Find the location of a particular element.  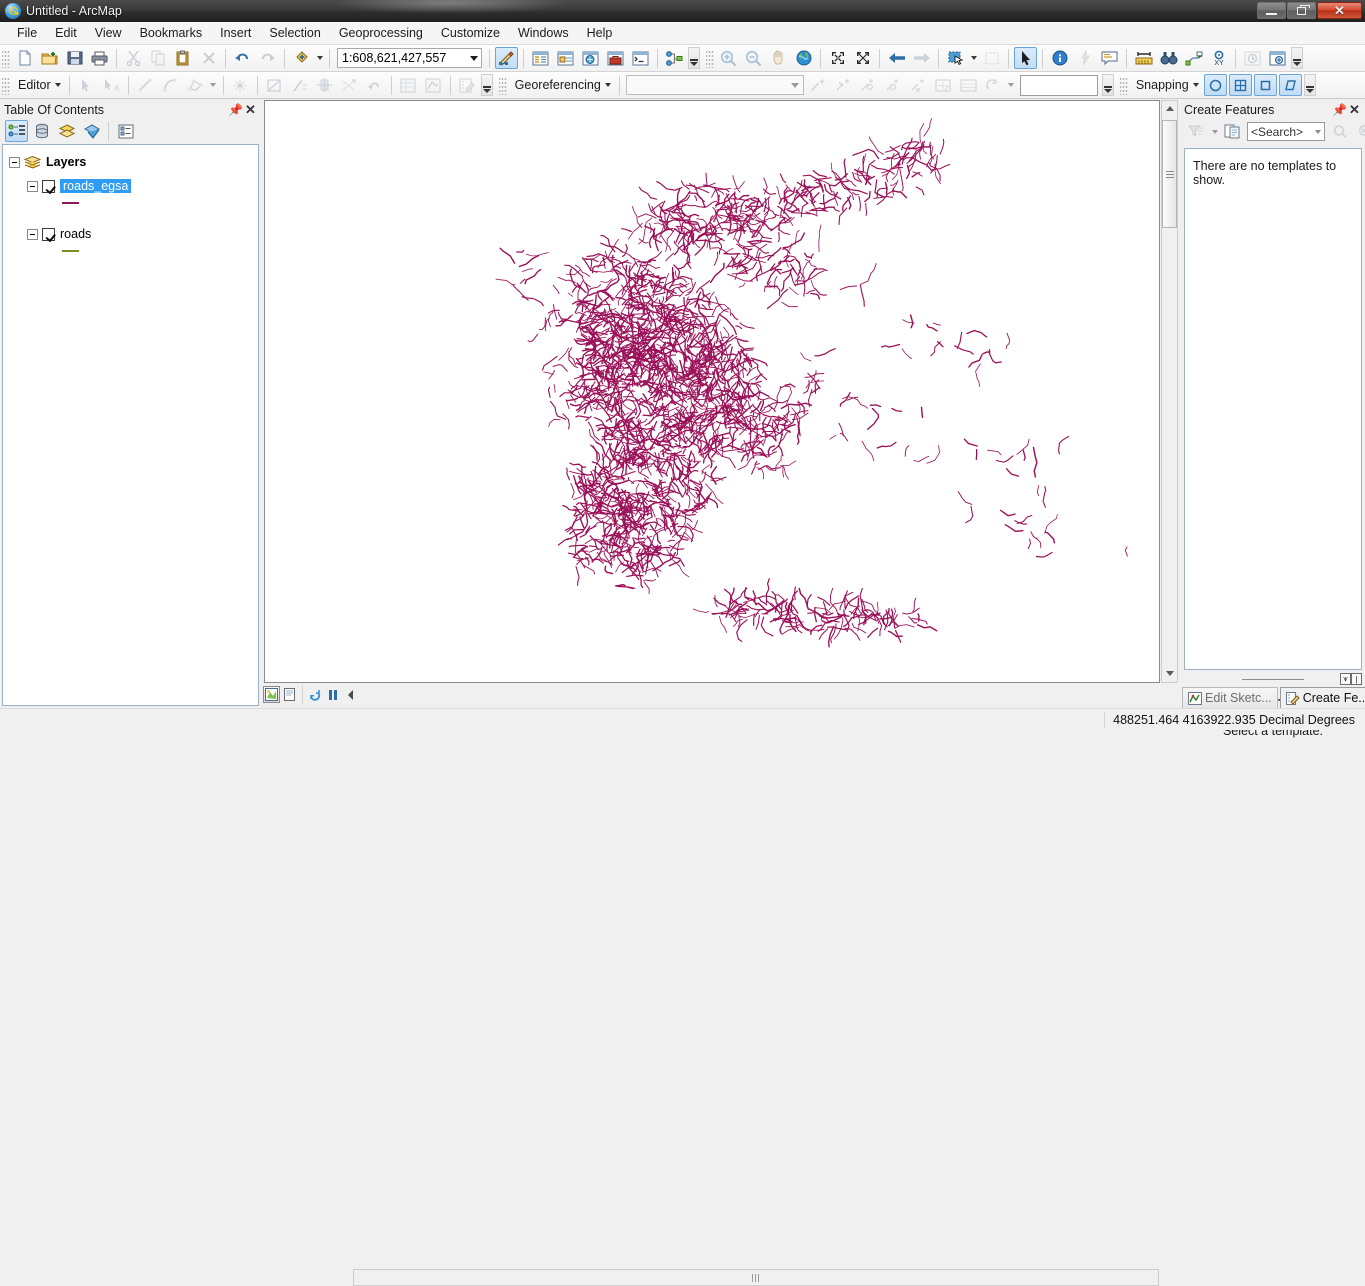

end-snapping-icon is located at coordinates (1240, 85).